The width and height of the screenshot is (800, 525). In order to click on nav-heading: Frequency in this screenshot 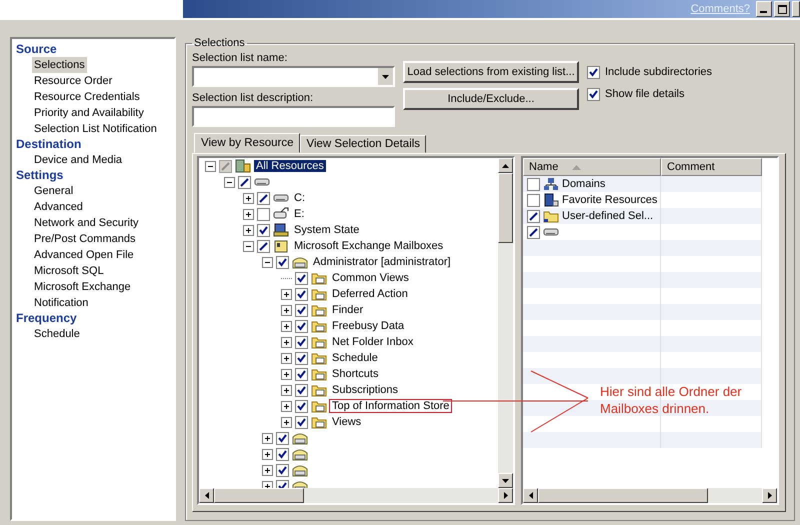, I will do `click(47, 318)`.